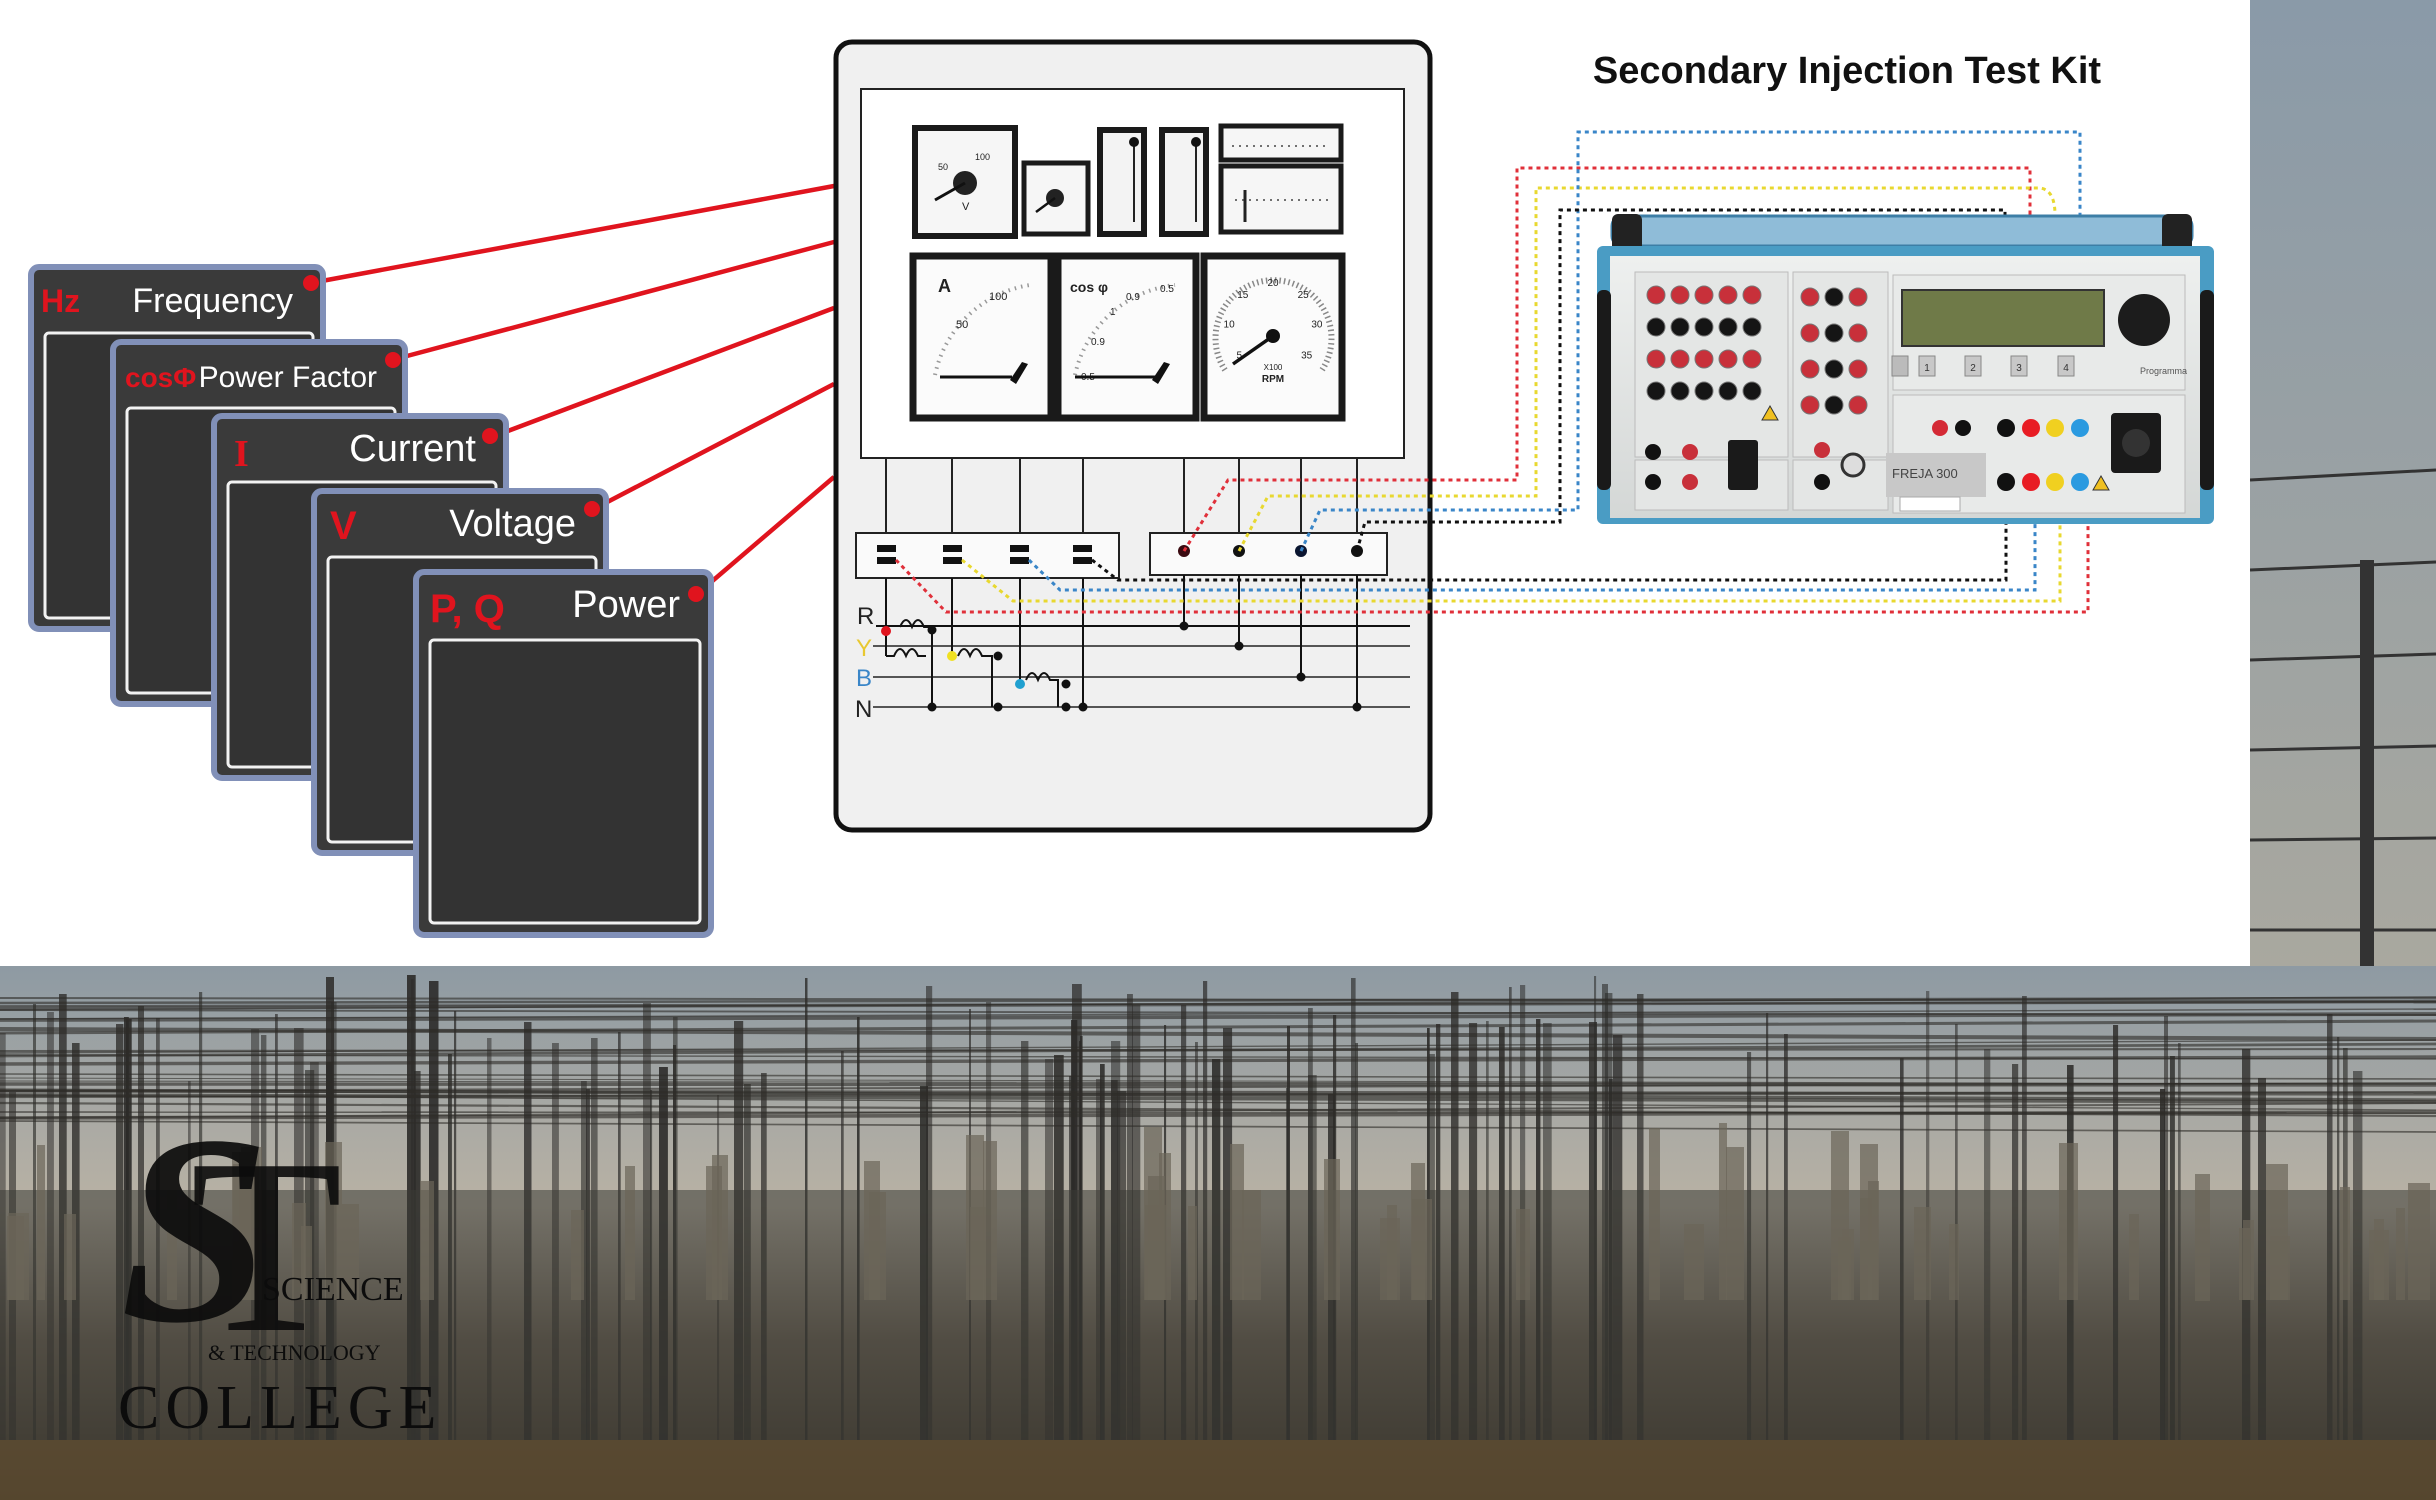 This screenshot has height=1500, width=2436. What do you see at coordinates (1243, 295) in the screenshot?
I see `tick-label: 15` at bounding box center [1243, 295].